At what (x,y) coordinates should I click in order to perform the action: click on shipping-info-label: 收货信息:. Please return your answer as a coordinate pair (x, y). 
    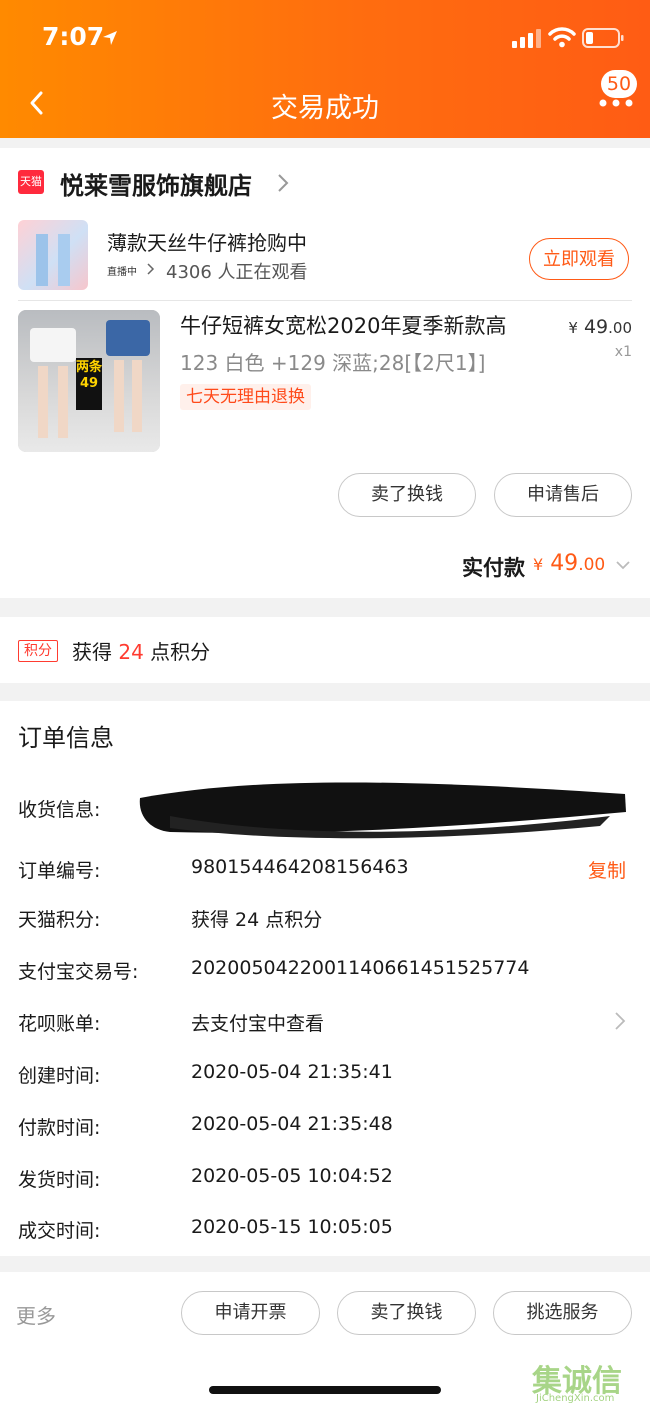
    Looking at the image, I should click on (59, 810).